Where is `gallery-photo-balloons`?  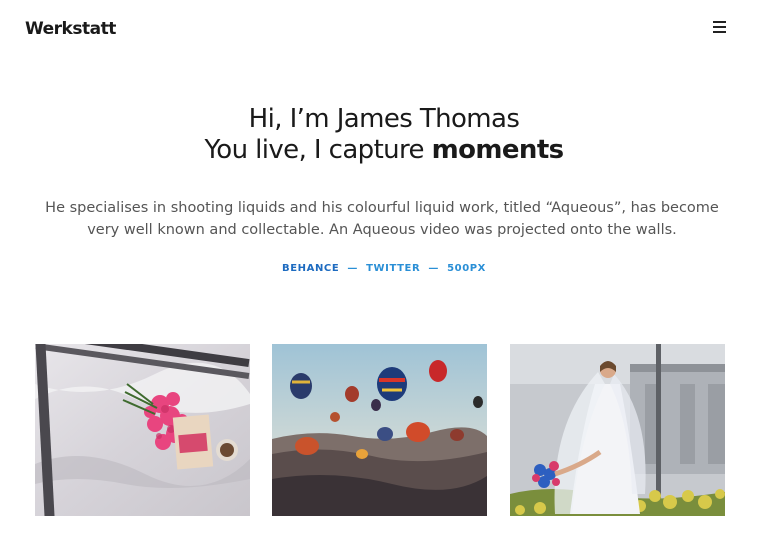
gallery-photo-balloons is located at coordinates (379, 430).